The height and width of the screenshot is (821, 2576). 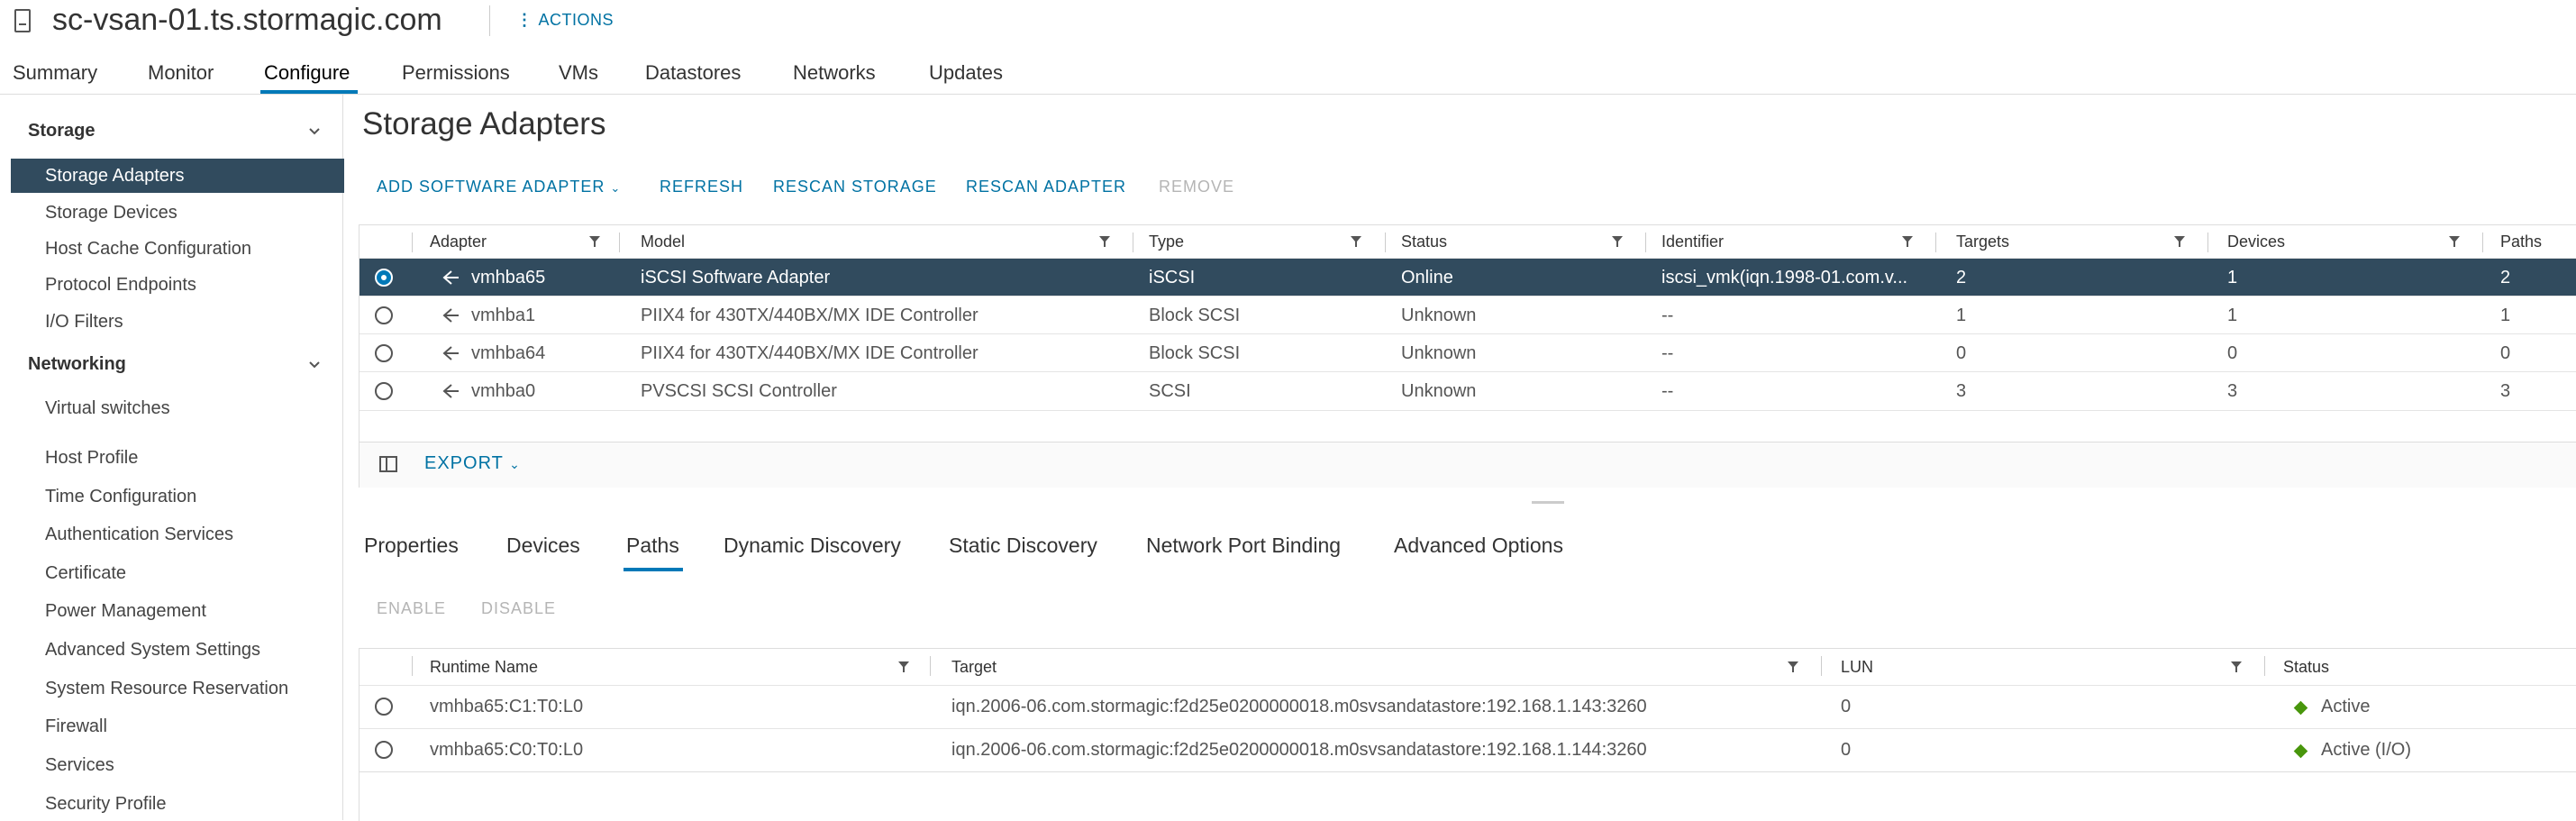 I want to click on host-title: sc-vsan-01.ts.stormagic.com, so click(x=247, y=20).